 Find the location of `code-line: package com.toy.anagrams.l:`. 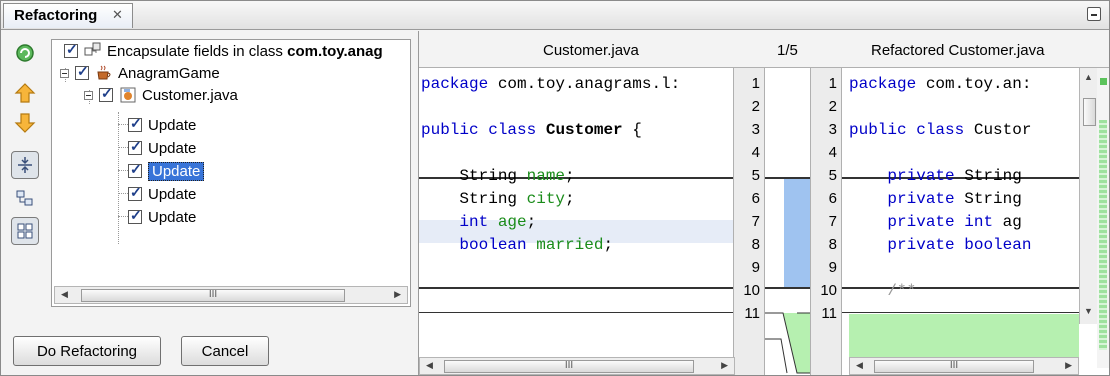

code-line: package com.toy.anagrams.l: is located at coordinates (551, 84).